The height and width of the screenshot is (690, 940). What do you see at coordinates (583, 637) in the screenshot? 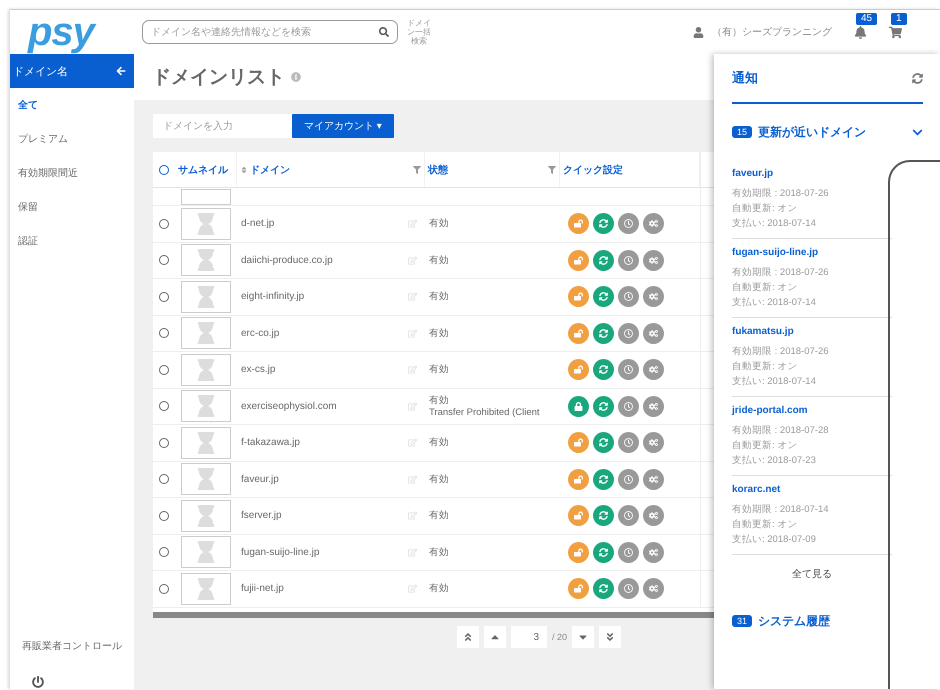
I see `next-page-button` at bounding box center [583, 637].